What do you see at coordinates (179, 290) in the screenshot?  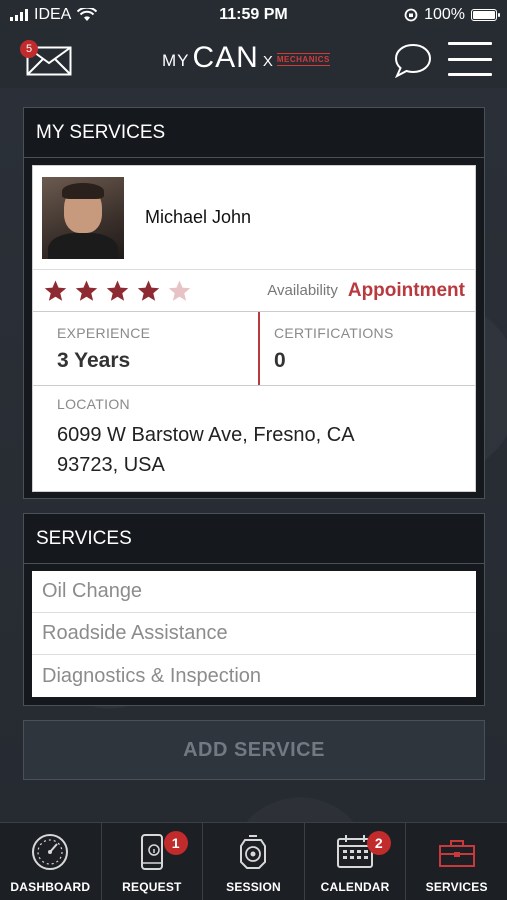 I see `star-empty-icon` at bounding box center [179, 290].